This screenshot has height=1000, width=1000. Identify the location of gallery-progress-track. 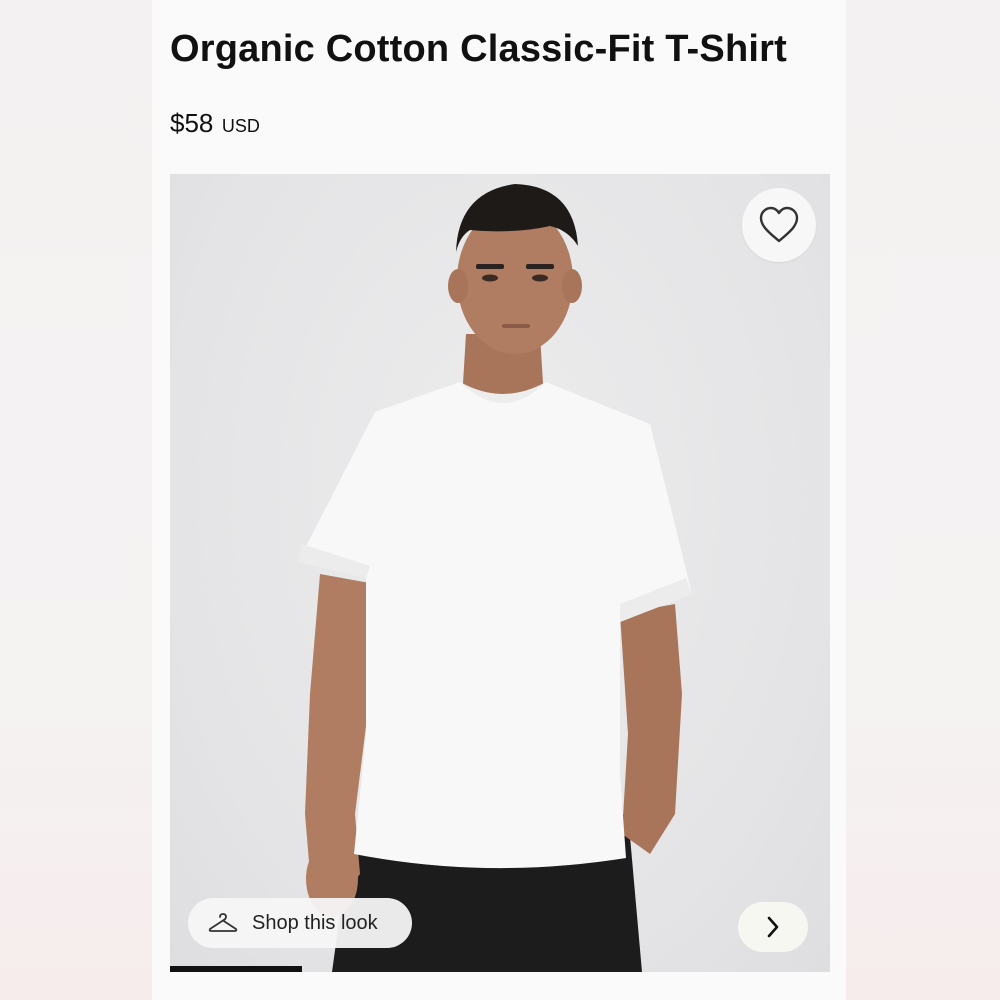
(500, 969).